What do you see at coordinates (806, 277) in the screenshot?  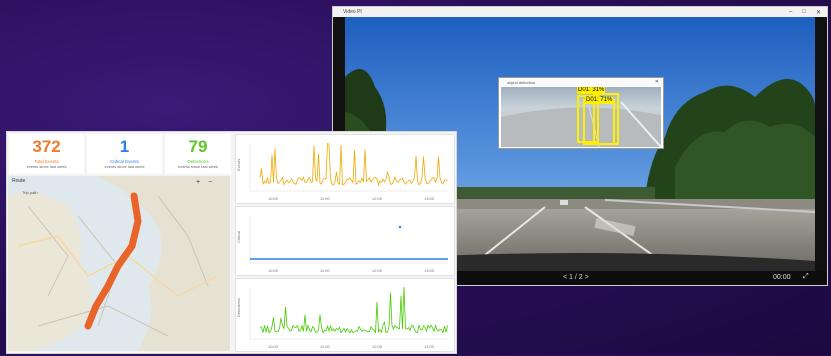 I see `expand-icon: ⤢` at bounding box center [806, 277].